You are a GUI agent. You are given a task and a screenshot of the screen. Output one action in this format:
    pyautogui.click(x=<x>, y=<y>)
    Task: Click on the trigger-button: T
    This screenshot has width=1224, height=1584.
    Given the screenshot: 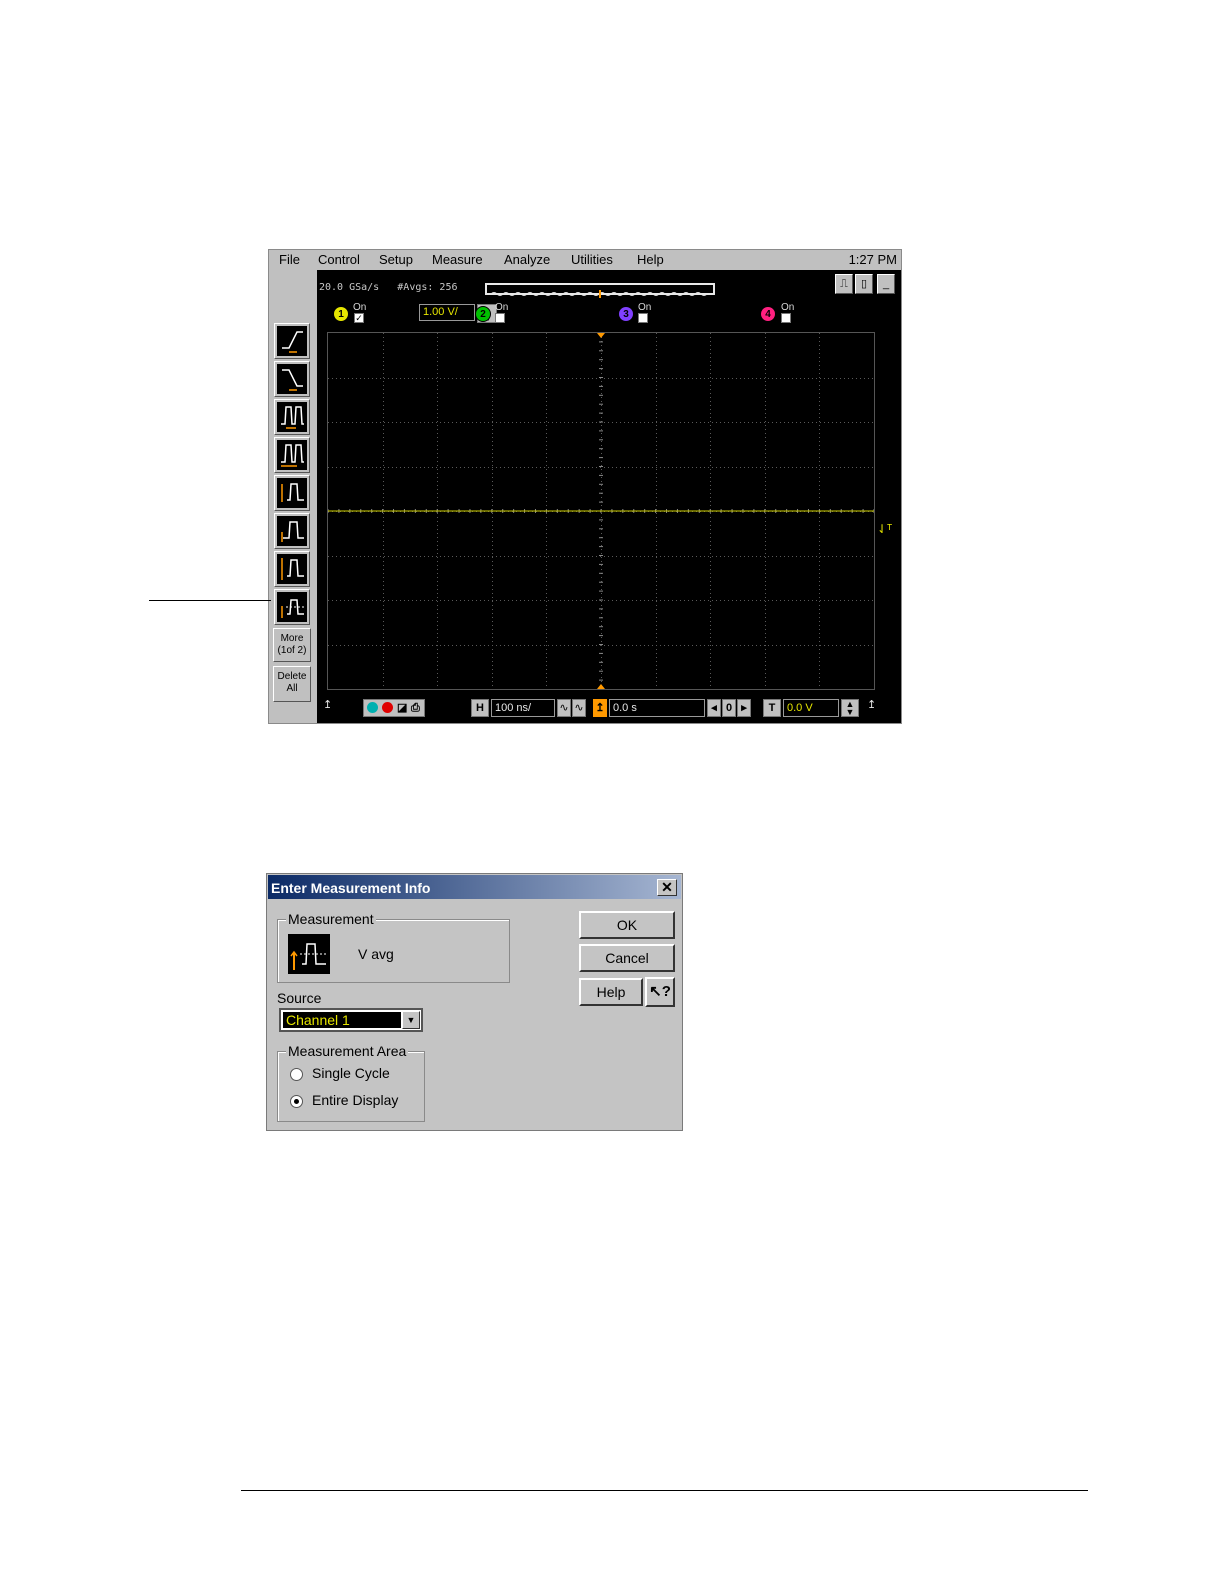 What is the action you would take?
    pyautogui.click(x=772, y=708)
    